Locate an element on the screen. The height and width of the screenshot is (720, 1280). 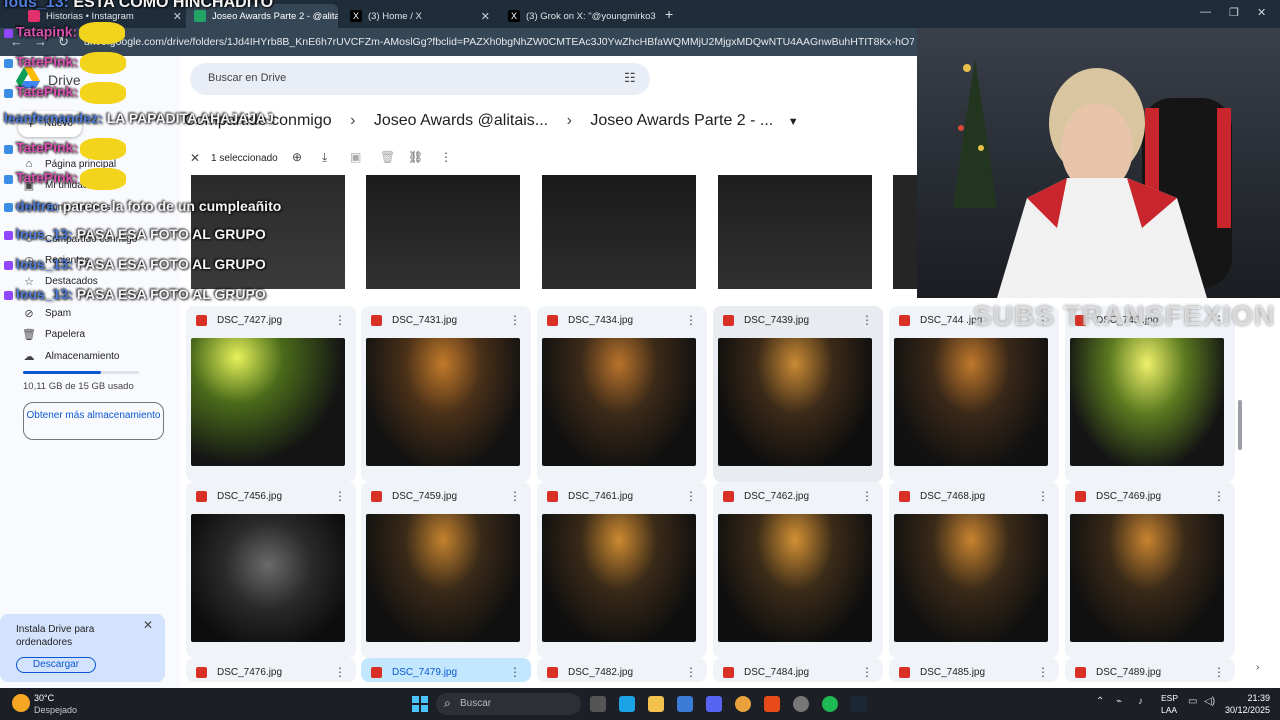
file-tile: DSC_7485.jpg ⋮ is located at coordinates (974, 670).